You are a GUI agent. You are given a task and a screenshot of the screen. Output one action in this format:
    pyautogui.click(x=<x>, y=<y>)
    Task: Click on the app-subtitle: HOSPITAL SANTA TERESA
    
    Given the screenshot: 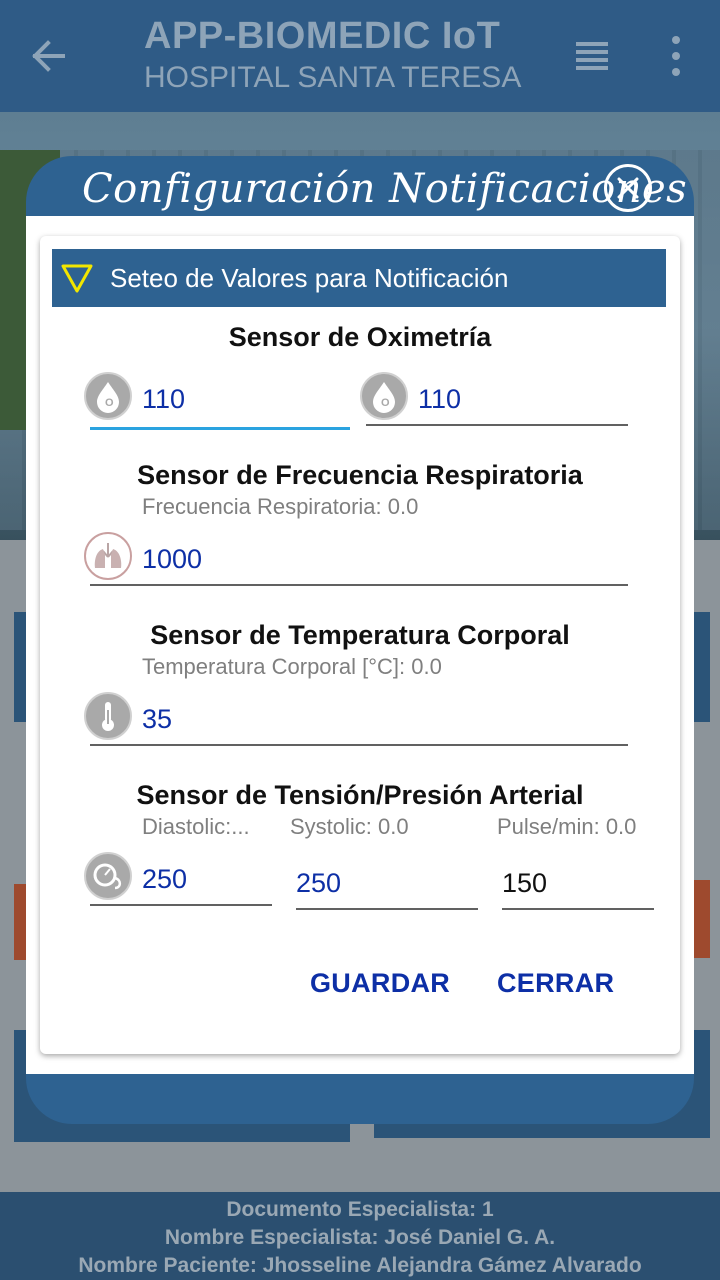 What is the action you would take?
    pyautogui.click(x=333, y=77)
    